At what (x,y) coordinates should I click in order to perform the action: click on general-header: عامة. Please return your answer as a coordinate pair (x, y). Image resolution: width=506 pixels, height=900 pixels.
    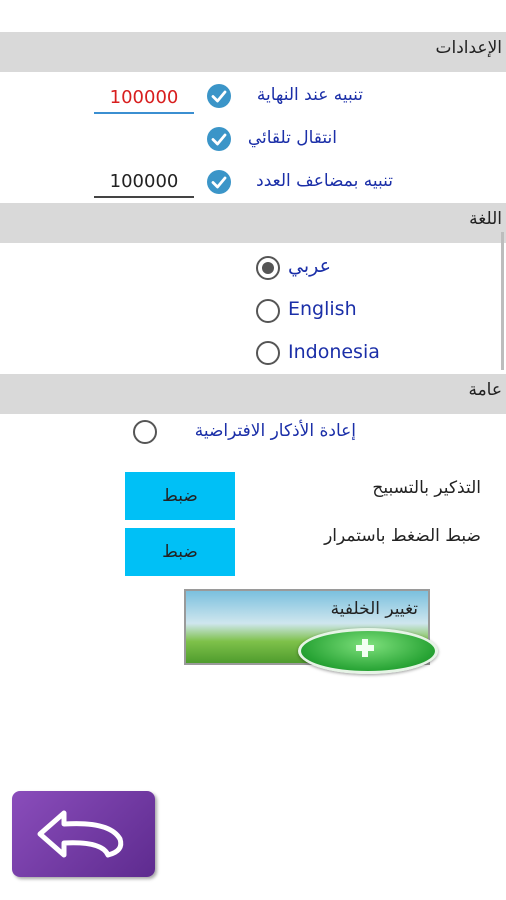
    Looking at the image, I should click on (253, 394).